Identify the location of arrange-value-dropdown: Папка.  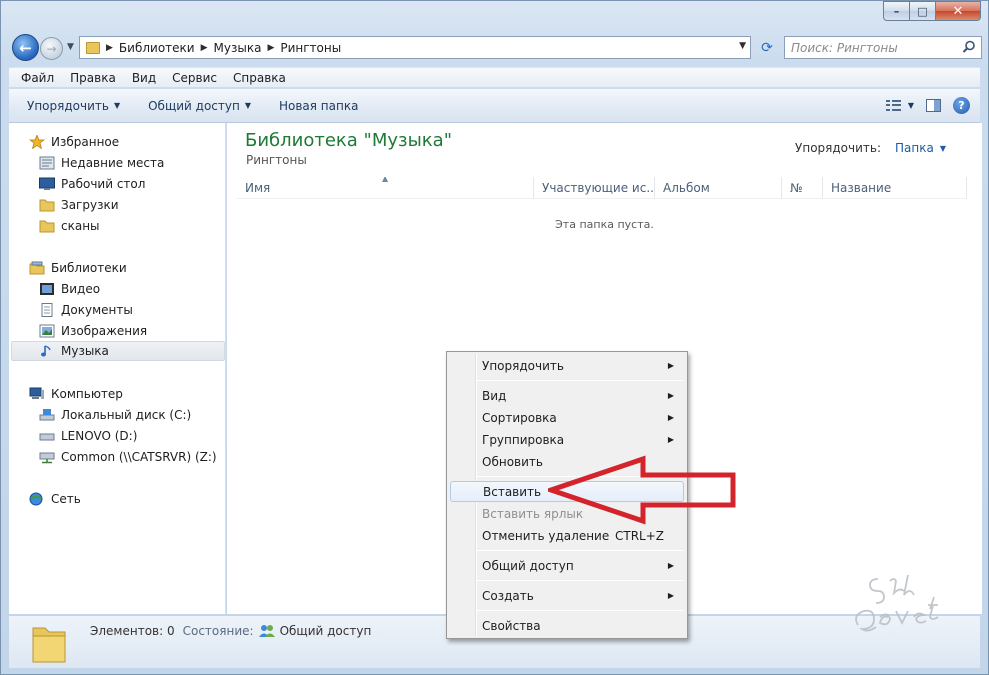
(914, 148).